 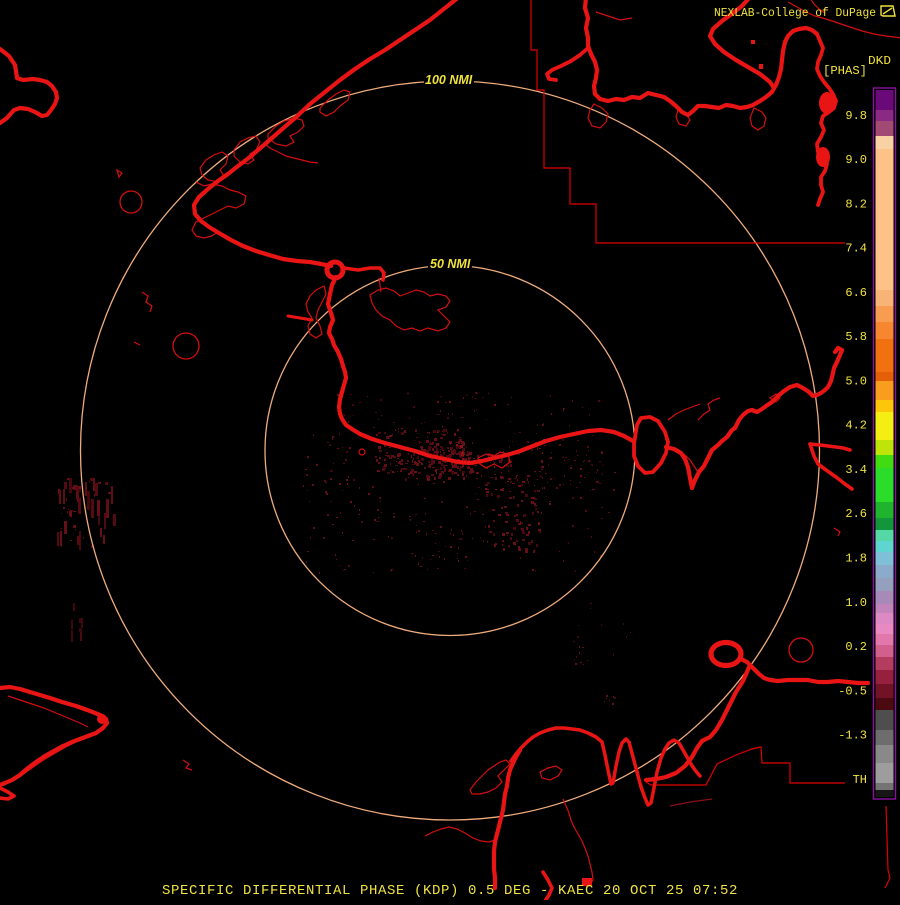 What do you see at coordinates (450, 264) in the screenshot?
I see `svg-text: 50 NMI` at bounding box center [450, 264].